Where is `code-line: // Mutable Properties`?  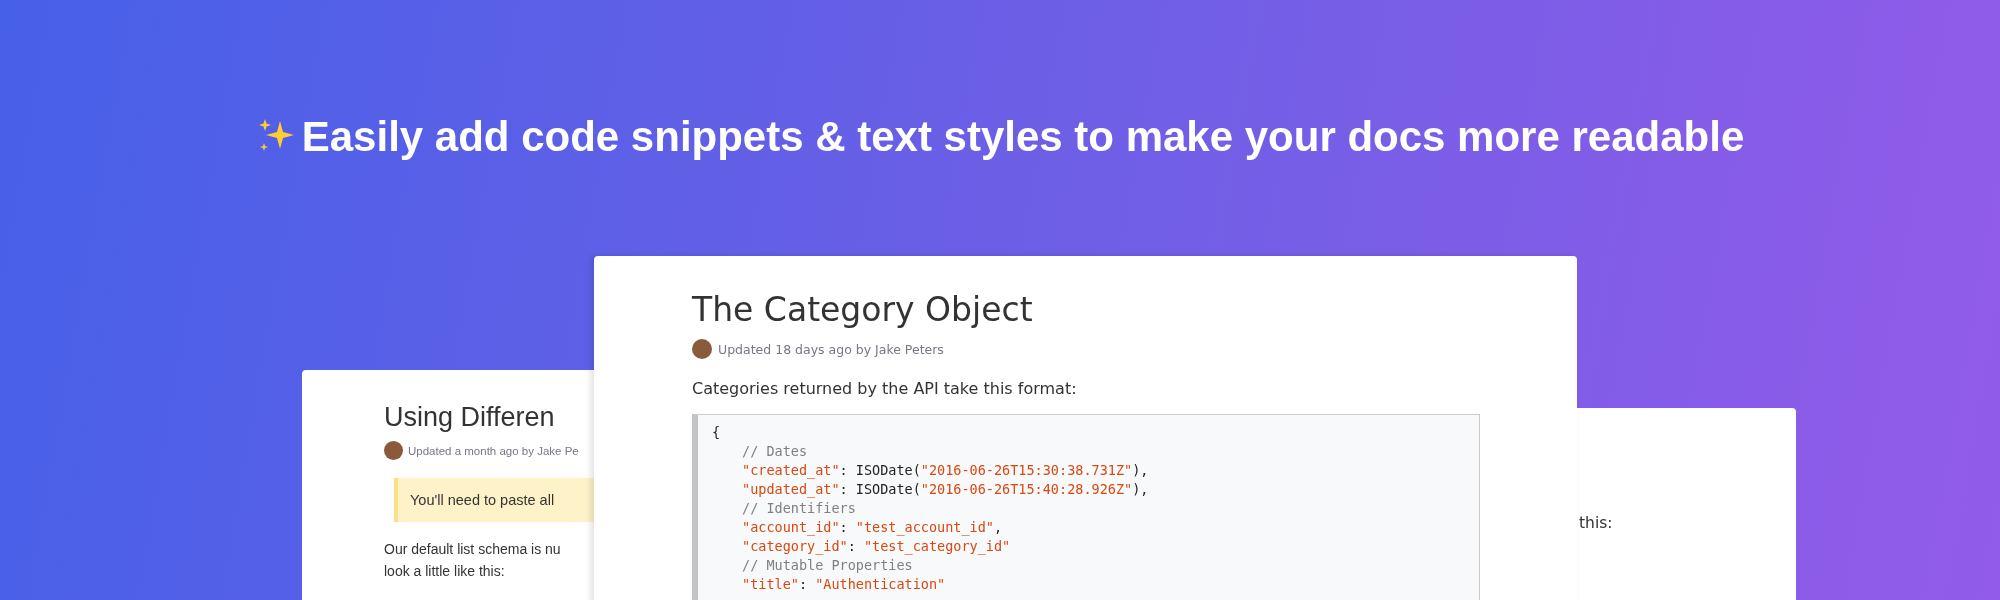
code-line: // Mutable Properties is located at coordinates (827, 565).